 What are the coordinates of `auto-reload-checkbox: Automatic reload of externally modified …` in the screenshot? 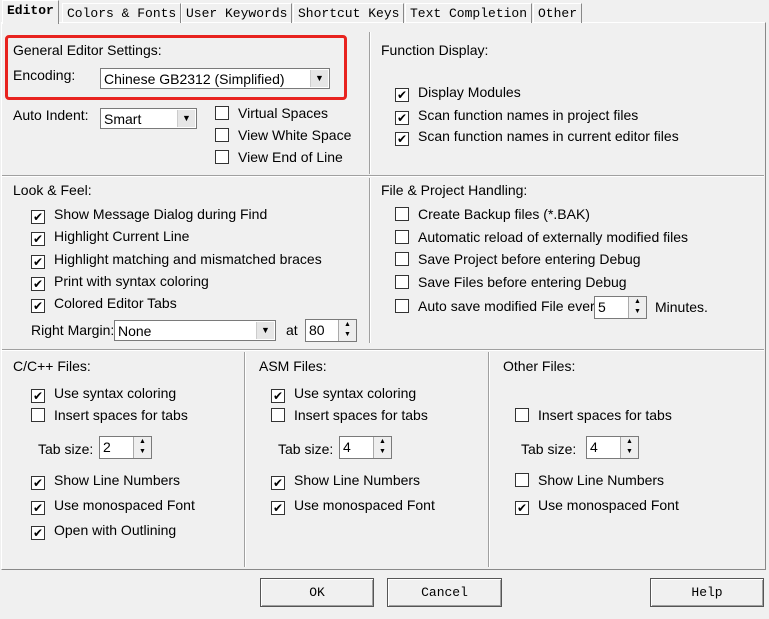 It's located at (541, 237).